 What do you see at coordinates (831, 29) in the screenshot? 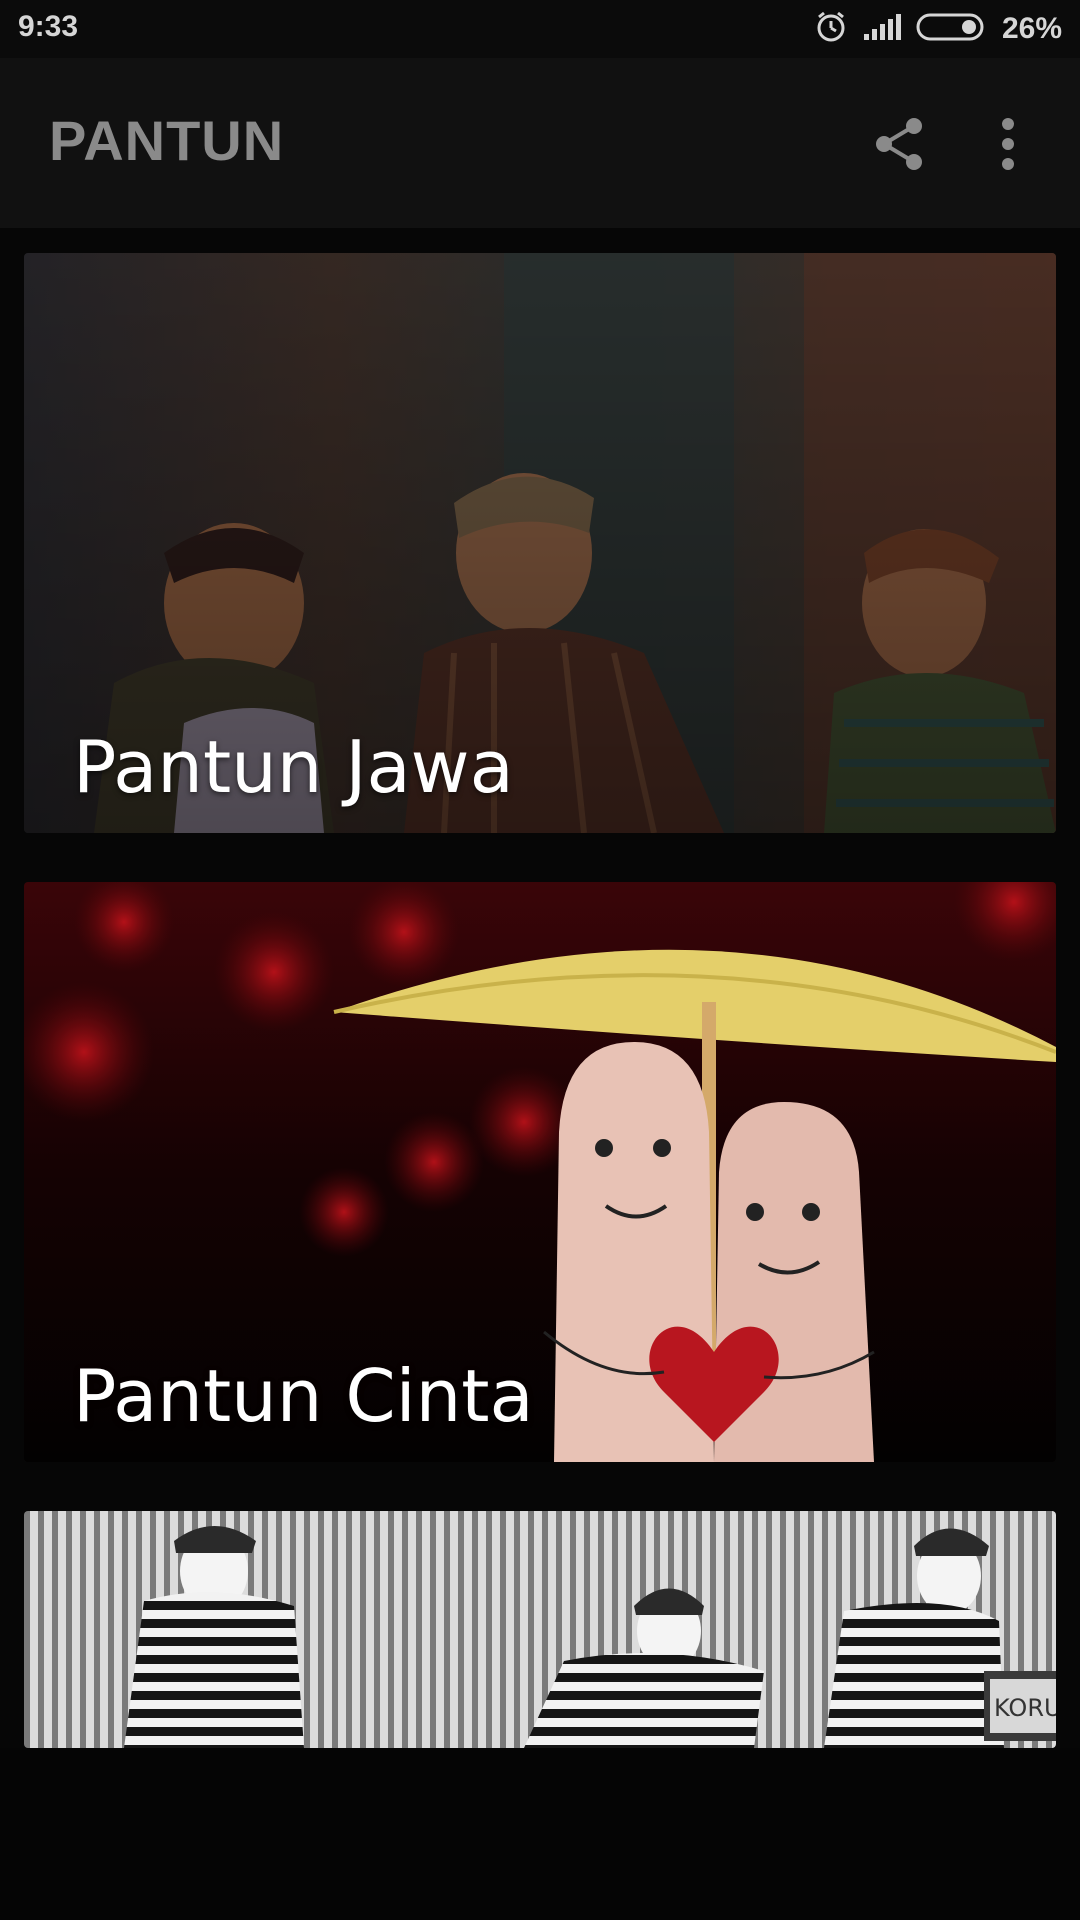
I see `alarm-icon` at bounding box center [831, 29].